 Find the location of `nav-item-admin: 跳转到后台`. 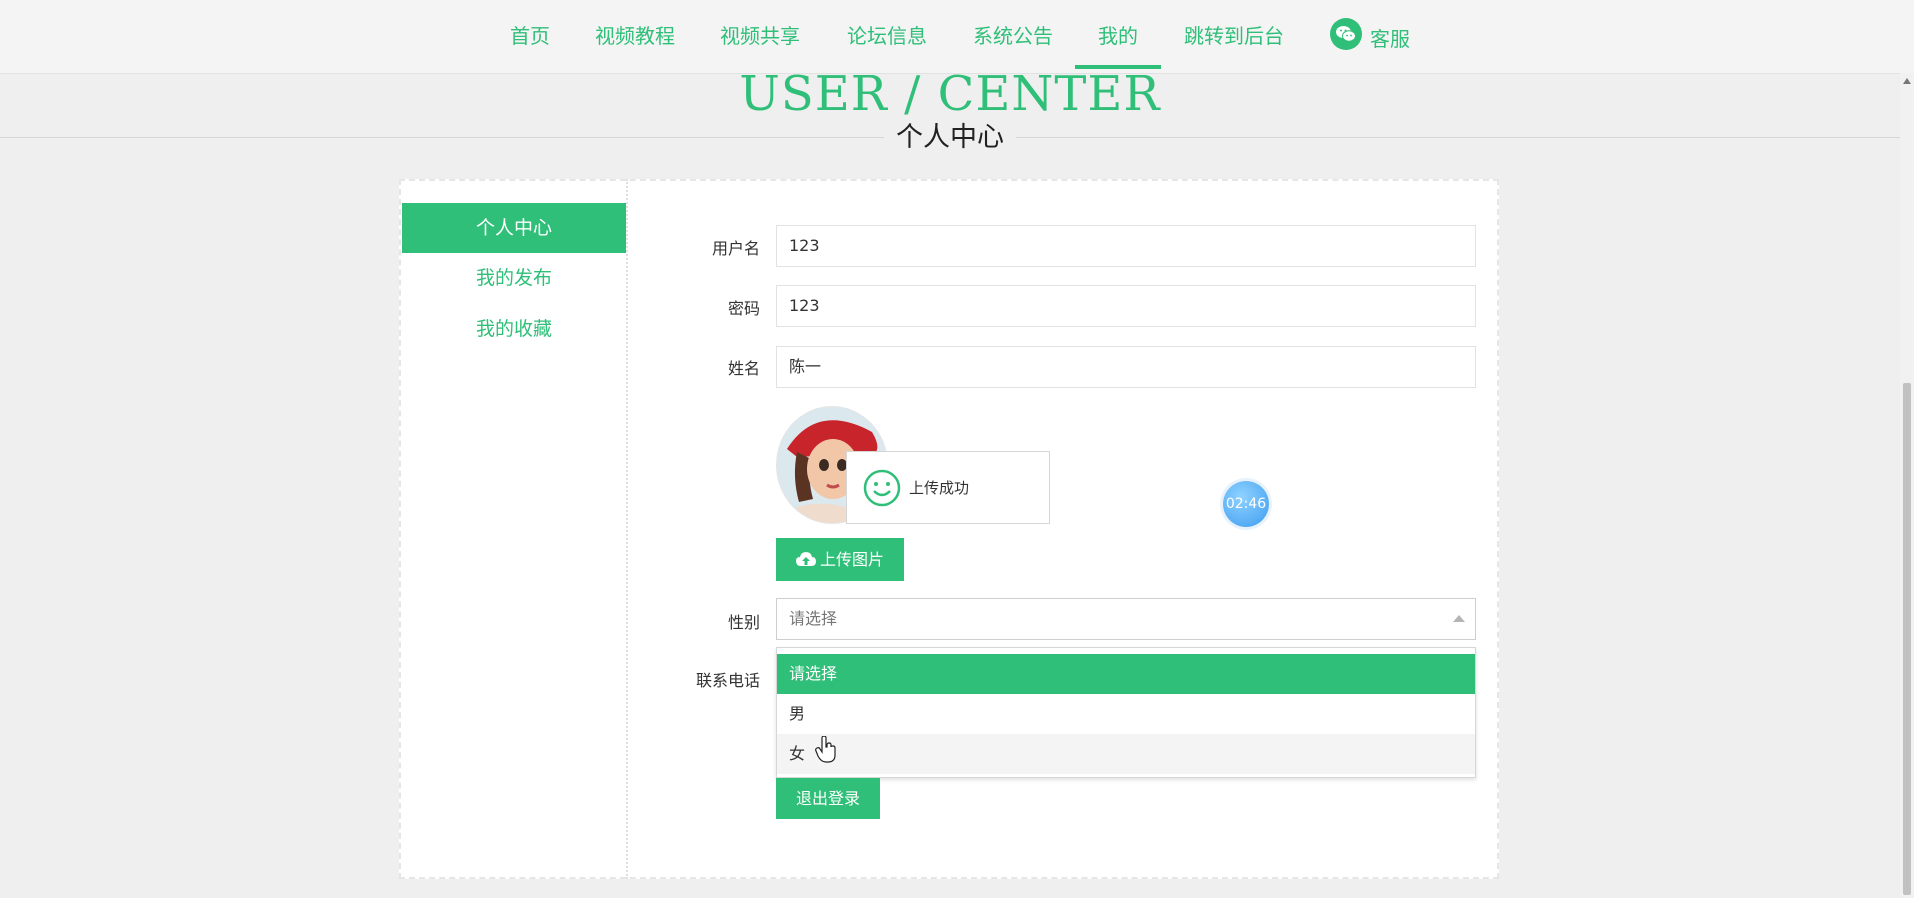

nav-item-admin: 跳转到后台 is located at coordinates (1234, 36).